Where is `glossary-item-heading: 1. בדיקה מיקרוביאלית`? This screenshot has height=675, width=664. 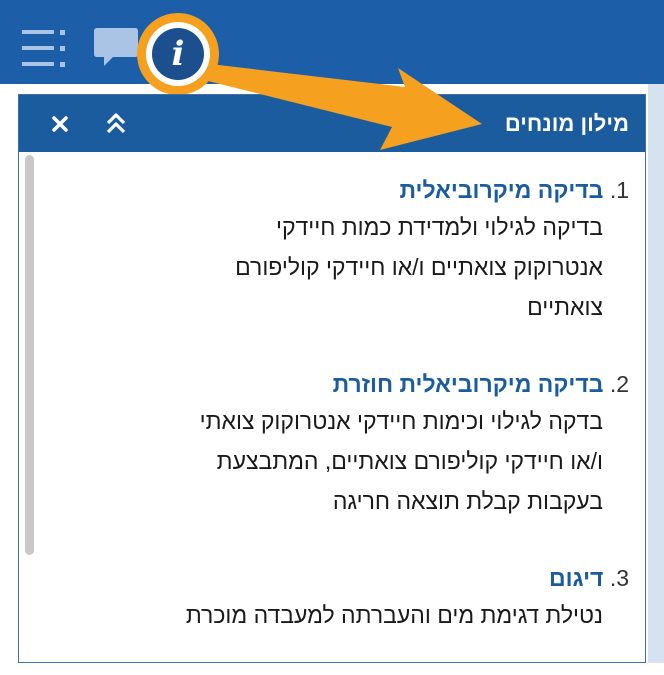
glossary-item-heading: 1. בדיקה מיקרוביאלית is located at coordinates (344, 190).